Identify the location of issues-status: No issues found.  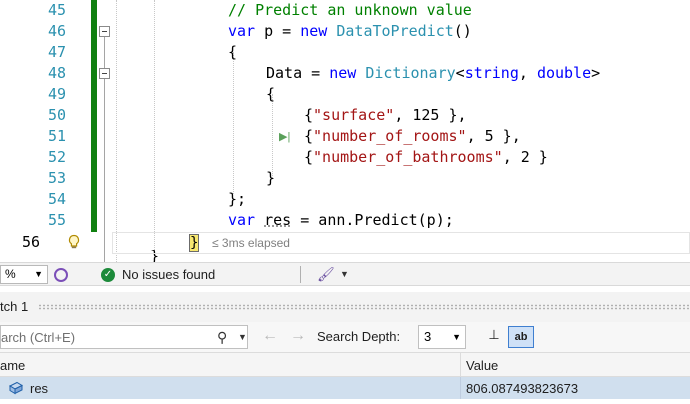
(168, 274).